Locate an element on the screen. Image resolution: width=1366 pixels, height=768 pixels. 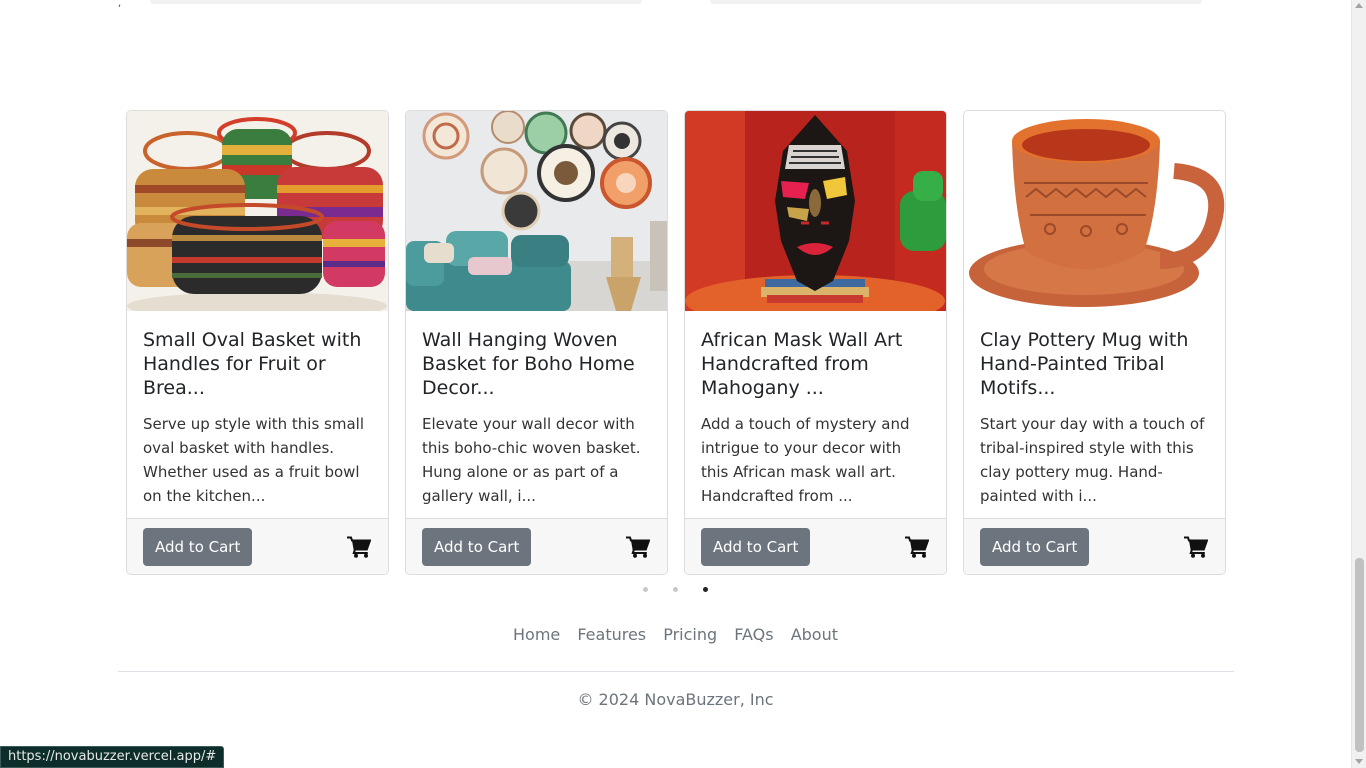
footer-divider is located at coordinates (676, 671).